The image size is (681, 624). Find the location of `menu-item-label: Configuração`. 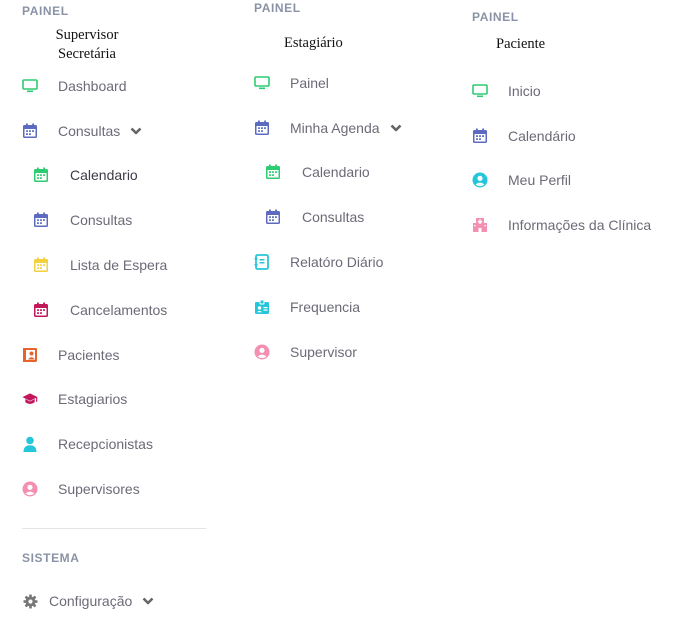

menu-item-label: Configuração is located at coordinates (91, 601).